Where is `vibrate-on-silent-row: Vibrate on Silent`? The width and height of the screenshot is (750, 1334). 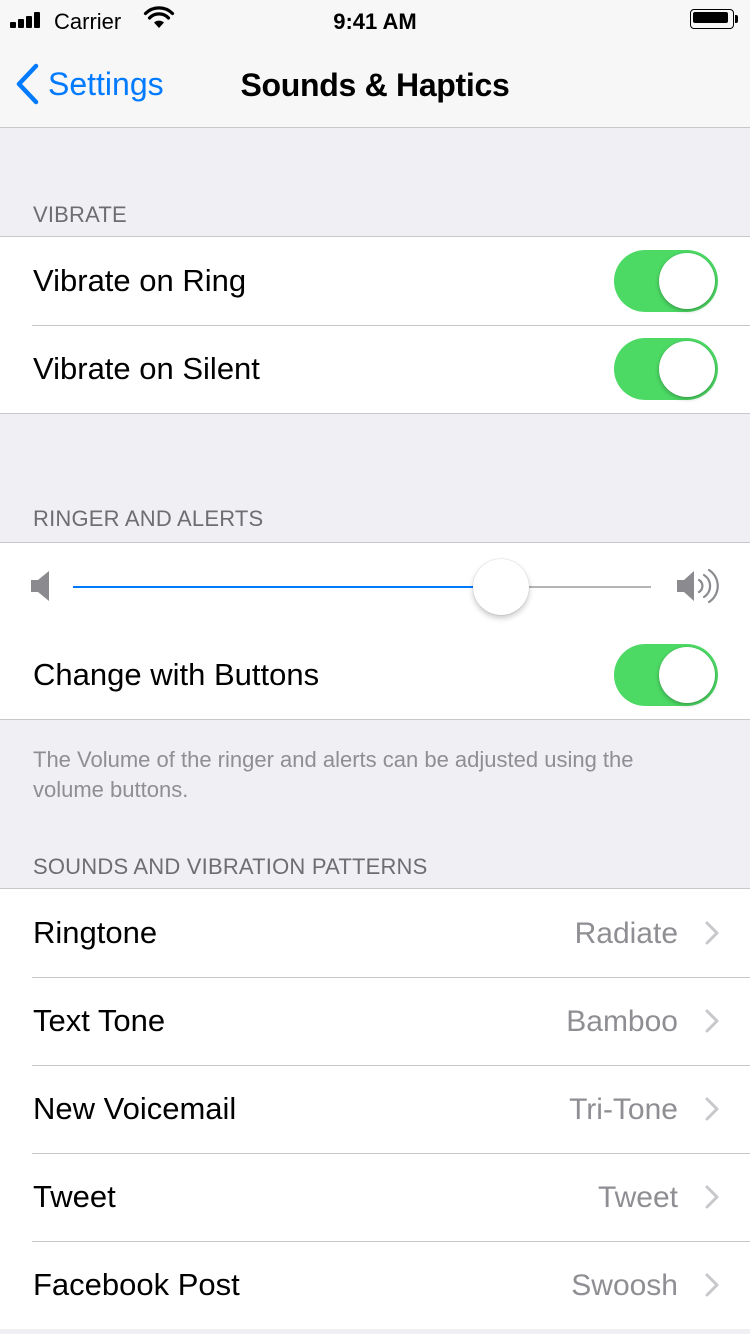 vibrate-on-silent-row: Vibrate on Silent is located at coordinates (375, 369).